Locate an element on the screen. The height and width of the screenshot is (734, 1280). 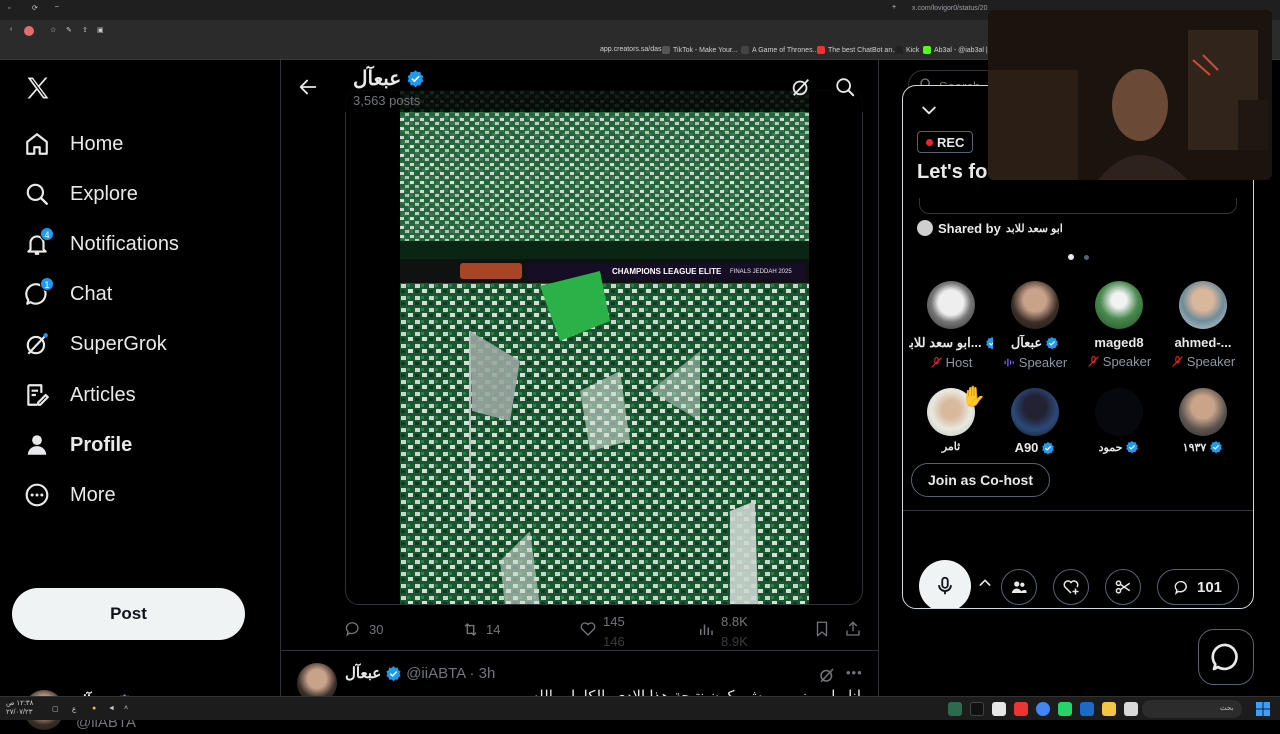
page-dot is located at coordinates (1086, 257).